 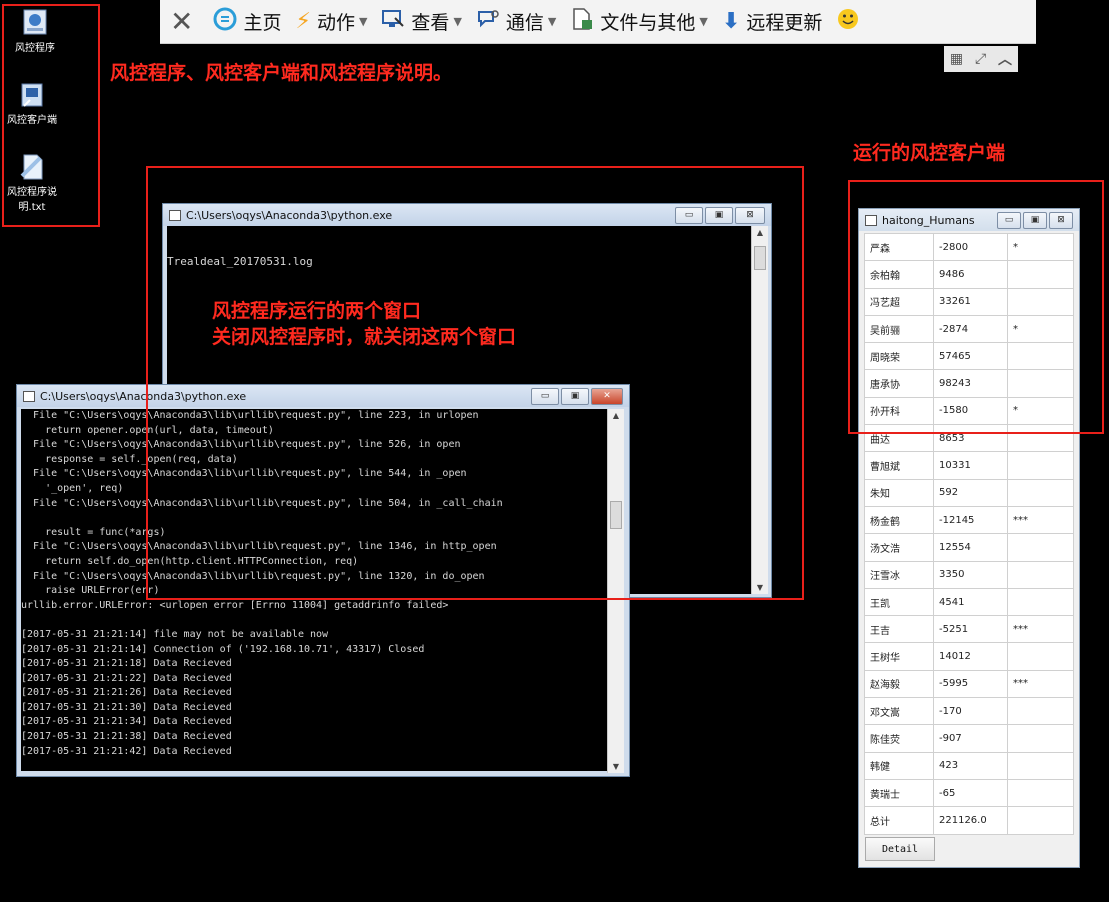 I want to click on table-row: 余柏翰 9486, so click(x=969, y=274).